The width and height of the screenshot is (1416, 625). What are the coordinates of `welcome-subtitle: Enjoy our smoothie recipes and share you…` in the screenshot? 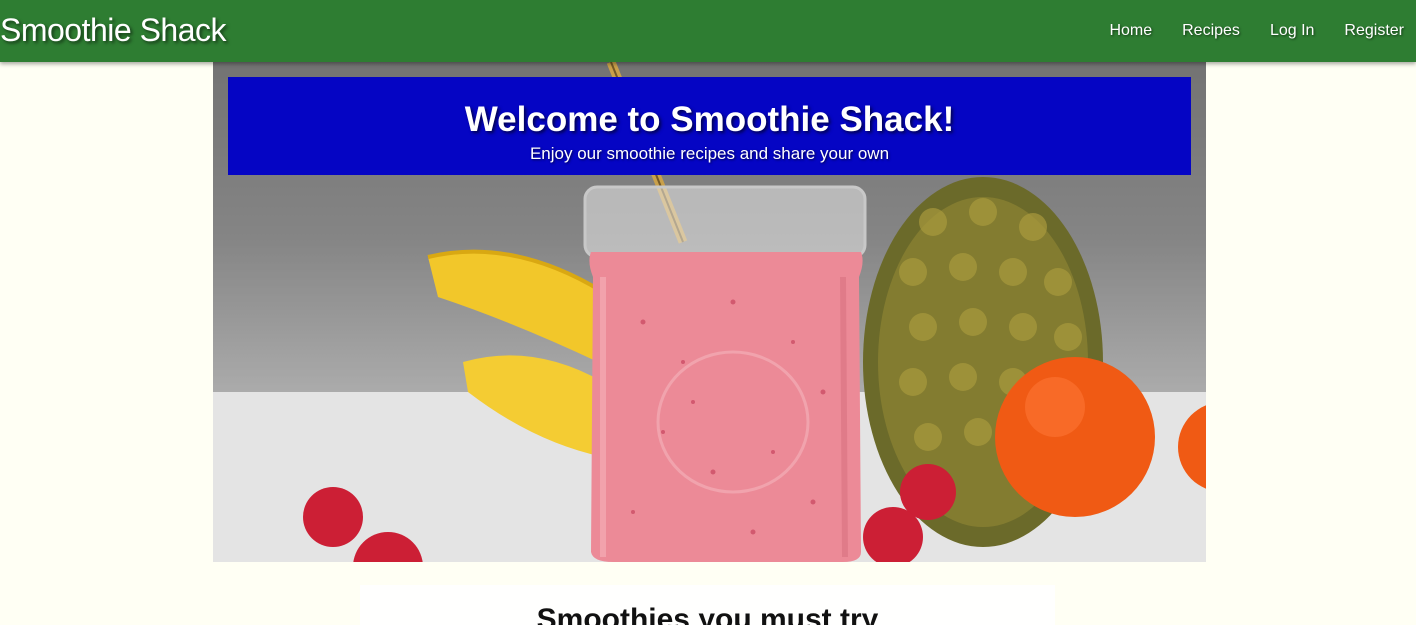 It's located at (709, 153).